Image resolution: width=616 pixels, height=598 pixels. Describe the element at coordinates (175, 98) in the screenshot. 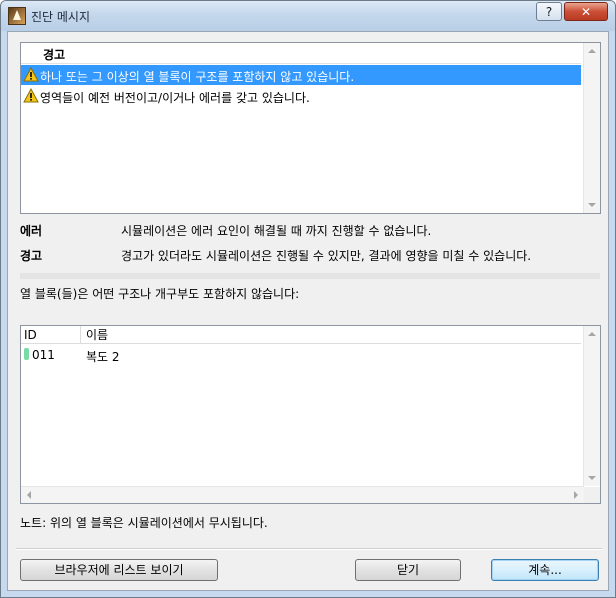

I see `warning-item-text: 영역들이 예전 버전이고/이거나 에러를 갖고 있습니다.` at that location.